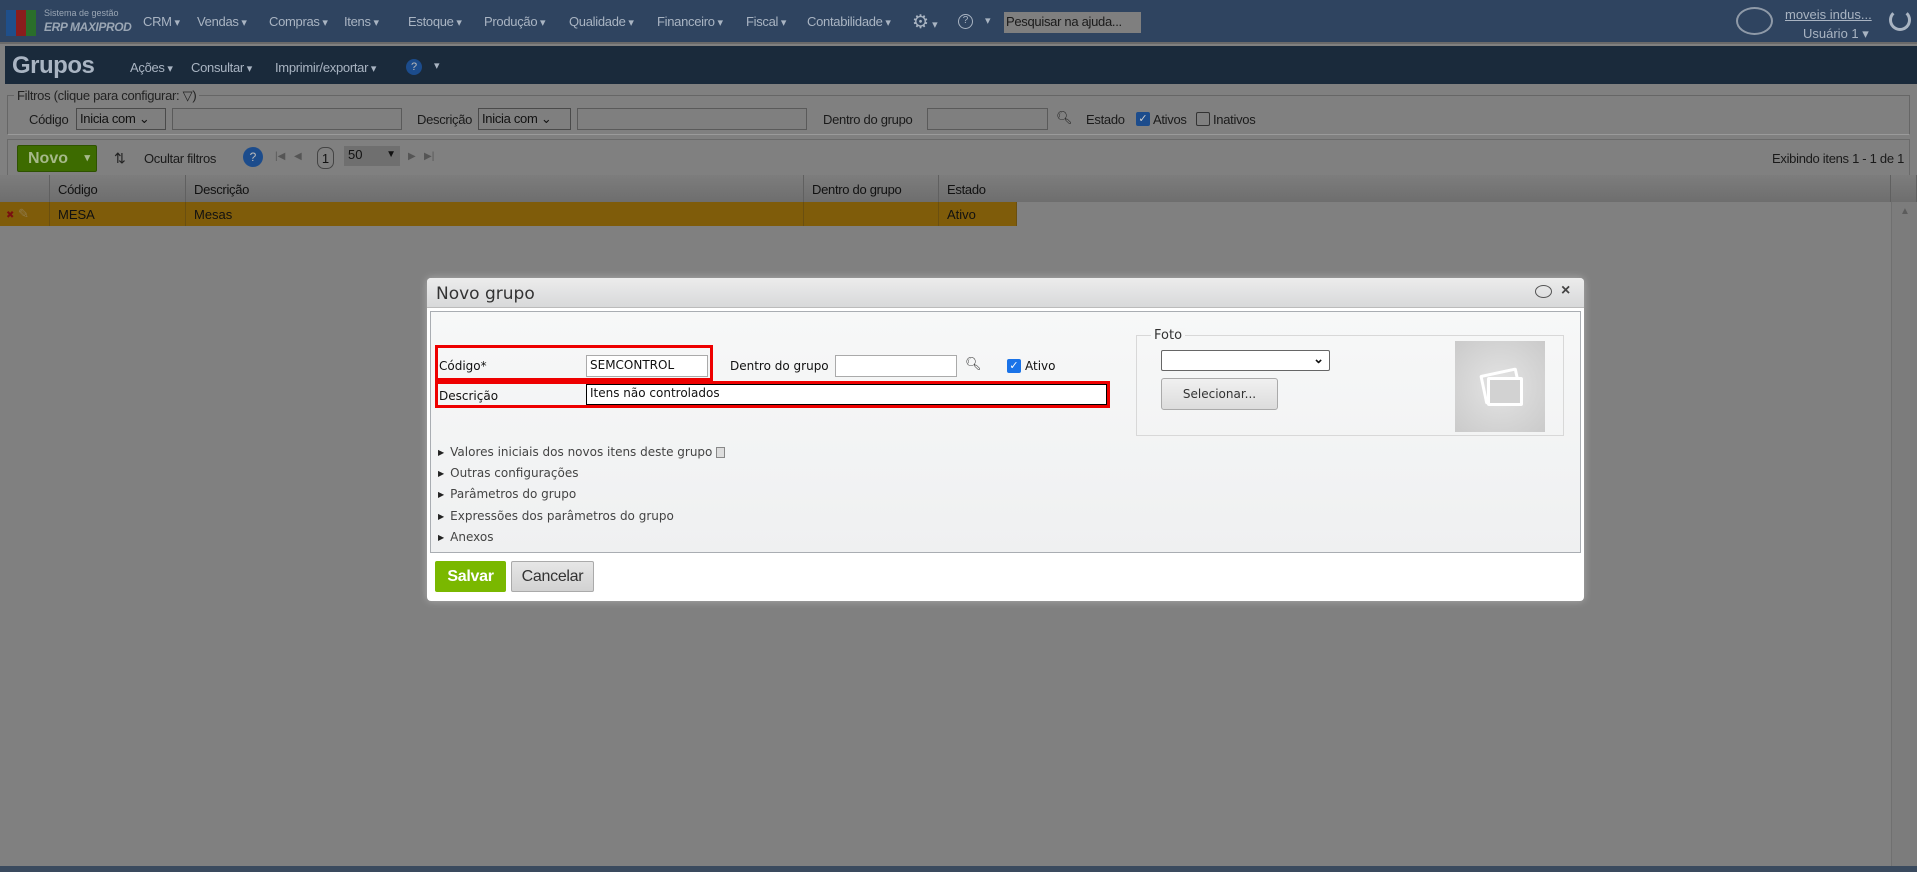 This screenshot has width=1917, height=872. Describe the element at coordinates (412, 156) in the screenshot. I see `next-page-icon: ▶` at that location.